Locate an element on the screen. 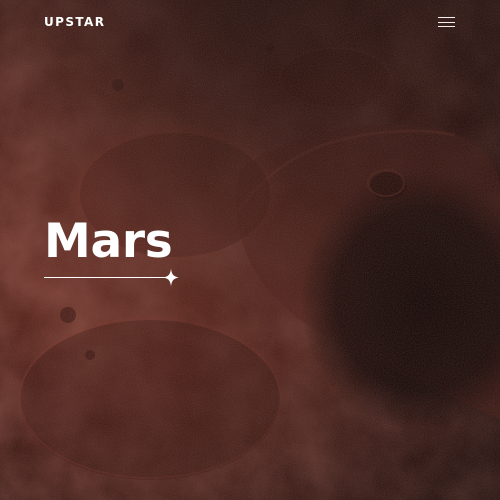 This screenshot has height=500, width=500. site-header: UPSTAR is located at coordinates (250, 22).